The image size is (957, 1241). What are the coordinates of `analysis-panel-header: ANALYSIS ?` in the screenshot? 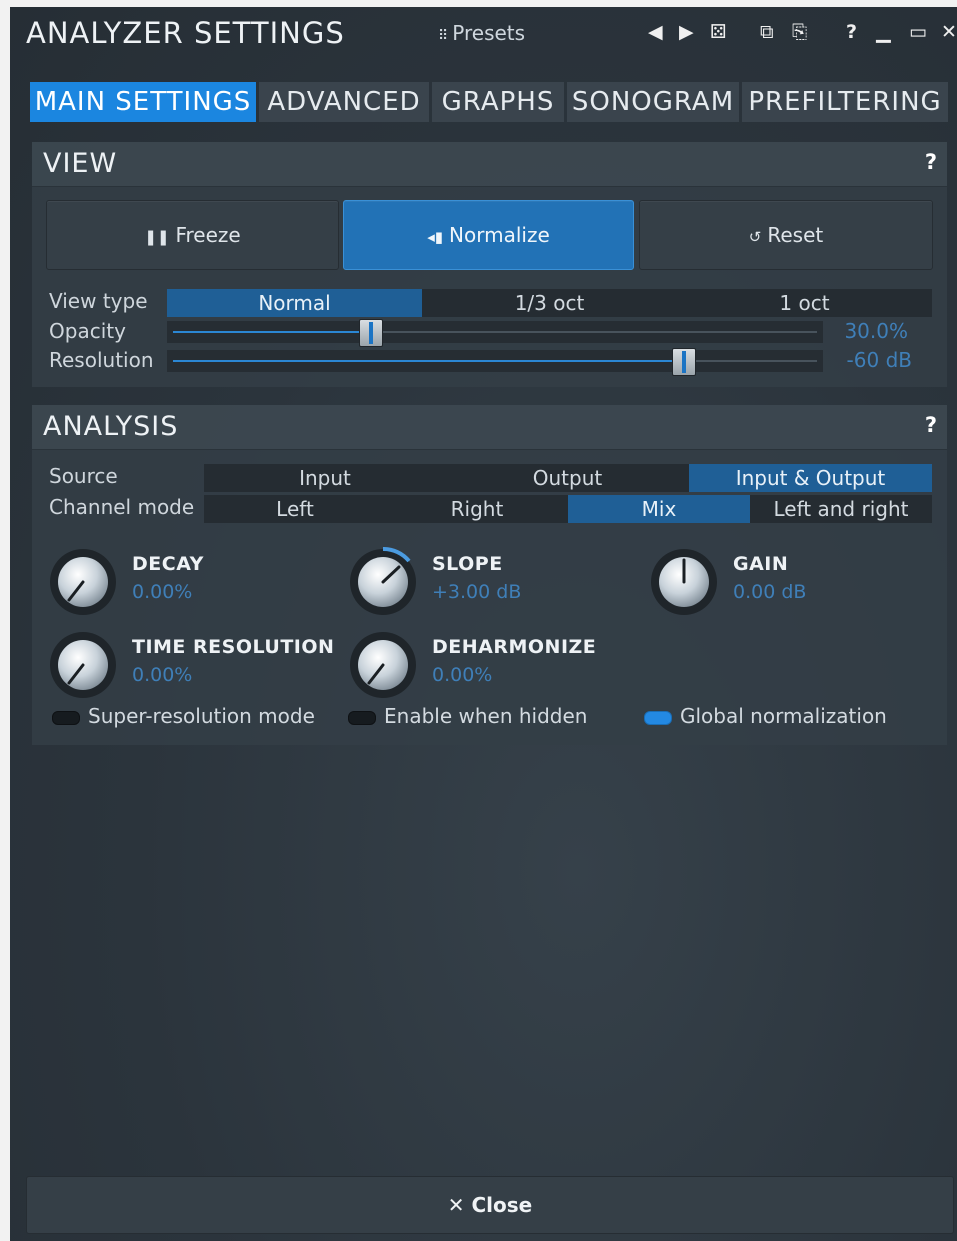 It's located at (489, 427).